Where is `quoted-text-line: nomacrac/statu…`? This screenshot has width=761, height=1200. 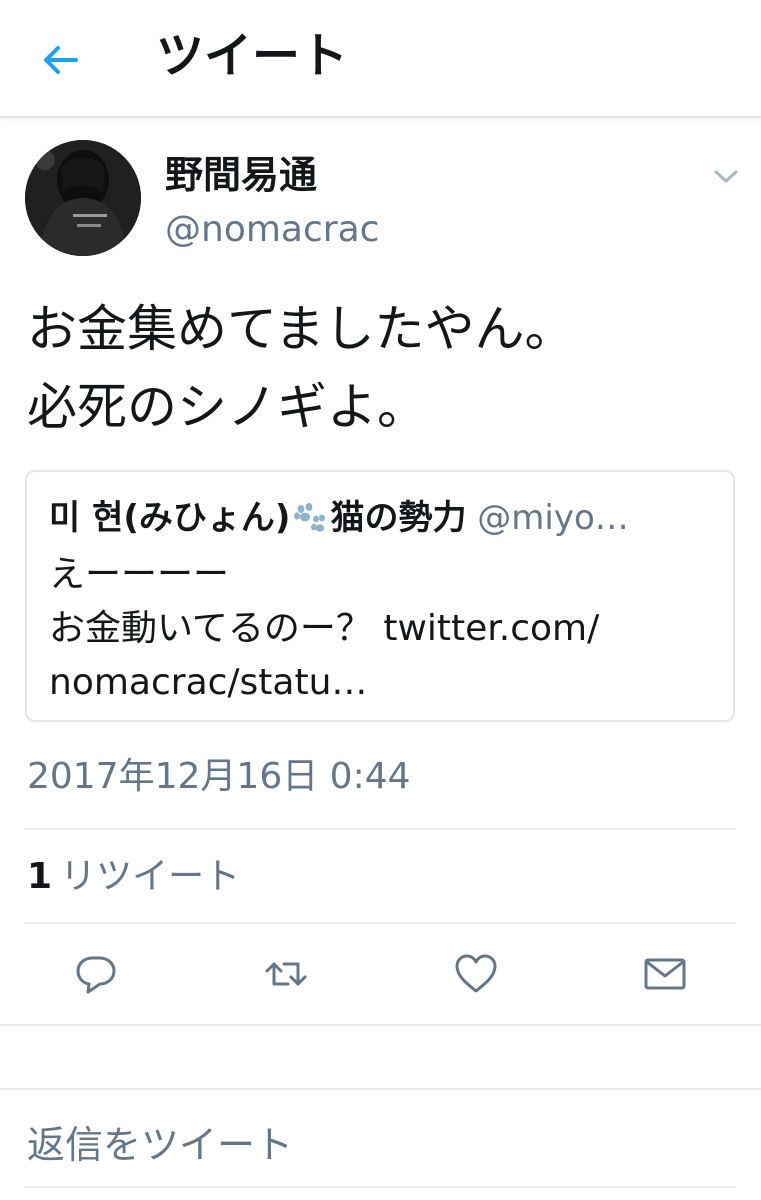
quoted-text-line: nomacrac/statu… is located at coordinates (208, 682).